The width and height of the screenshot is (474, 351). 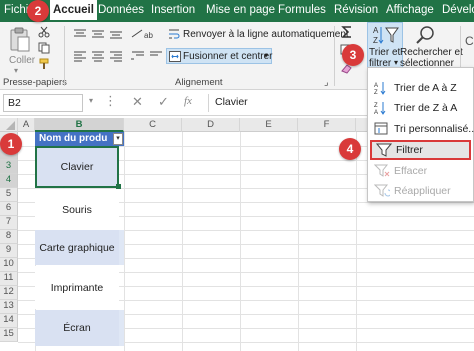 What do you see at coordinates (173, 10) in the screenshot?
I see `tab-insertion: Insertion` at bounding box center [173, 10].